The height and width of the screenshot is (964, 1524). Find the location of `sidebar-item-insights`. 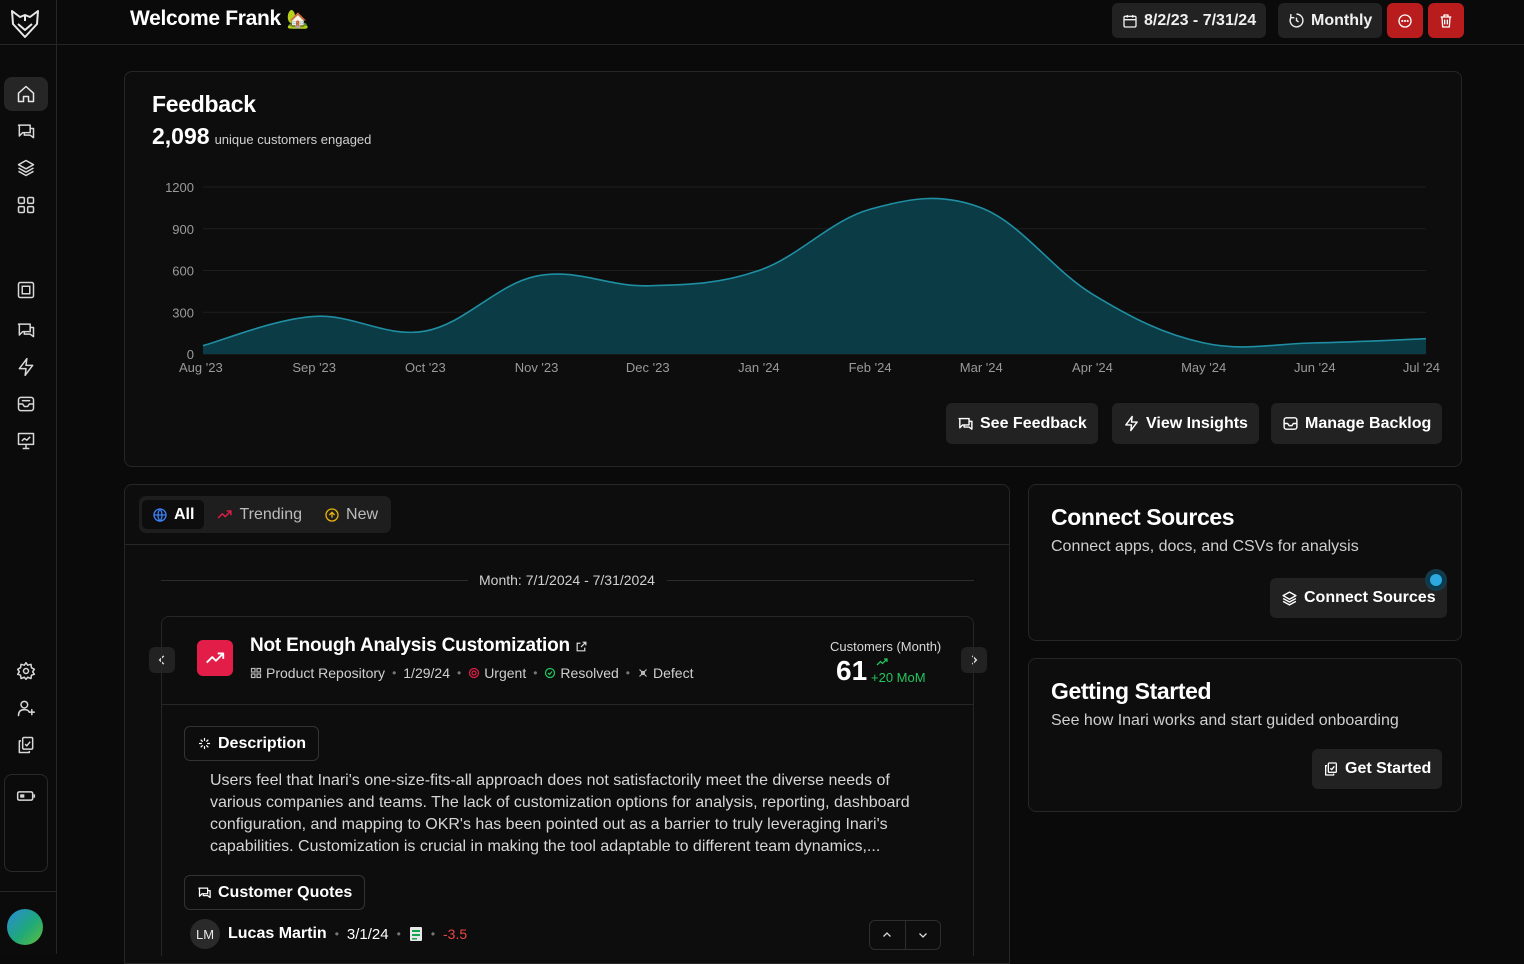

sidebar-item-insights is located at coordinates (26, 367).